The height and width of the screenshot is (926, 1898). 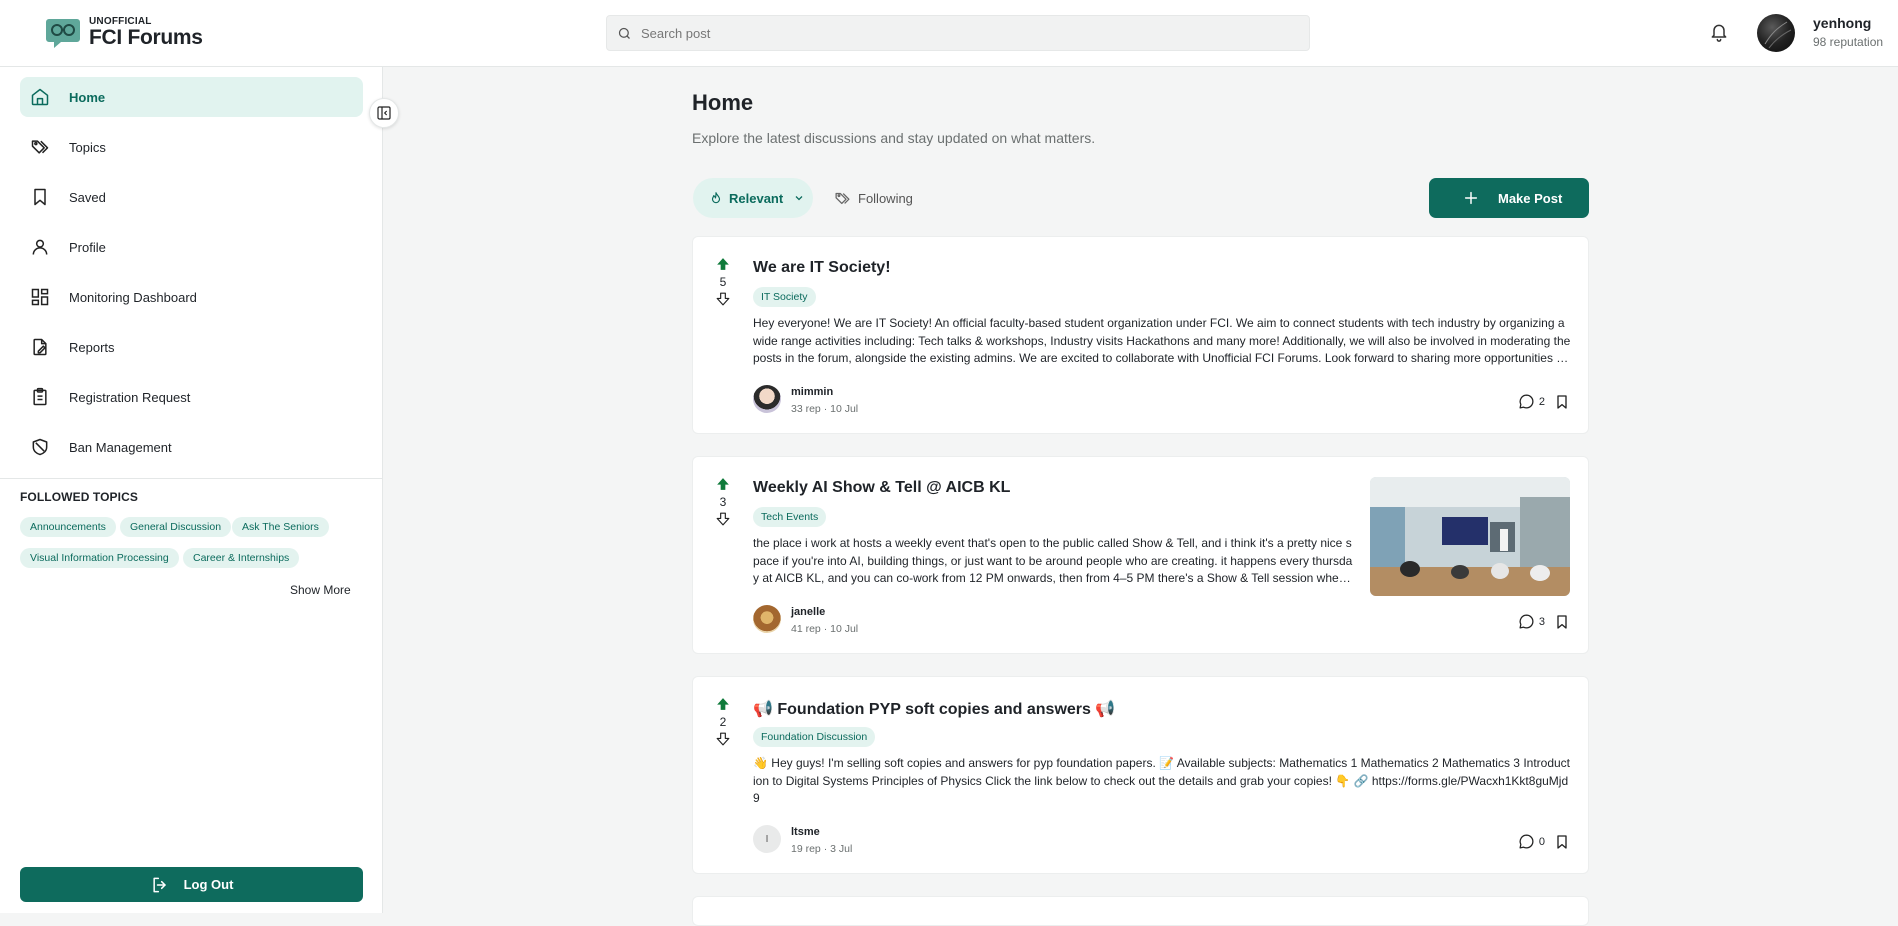 I want to click on author-meta: 33 rep · 10 Jul, so click(x=825, y=409).